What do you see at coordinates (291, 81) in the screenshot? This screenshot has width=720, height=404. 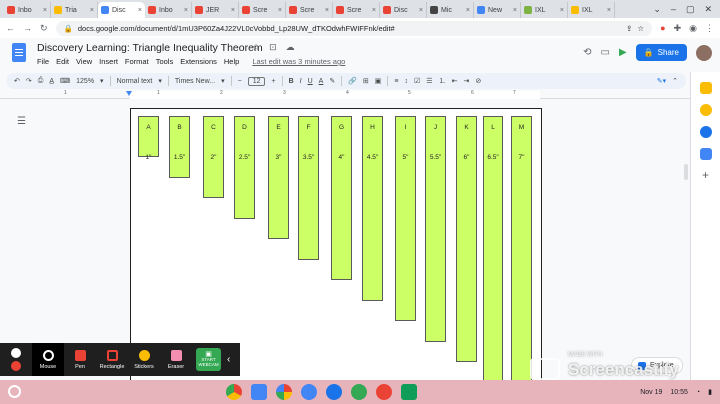 I see `bold-button: B` at bounding box center [291, 81].